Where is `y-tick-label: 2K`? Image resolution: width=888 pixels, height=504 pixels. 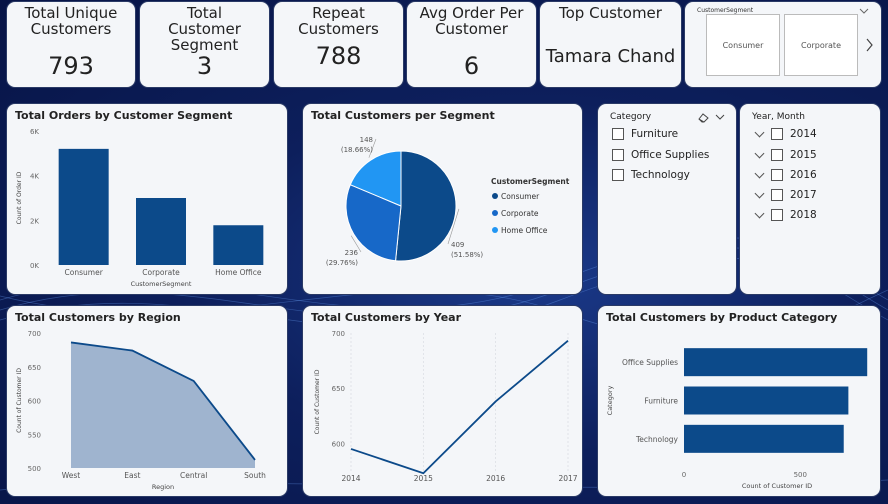
y-tick-label: 2K is located at coordinates (34, 221).